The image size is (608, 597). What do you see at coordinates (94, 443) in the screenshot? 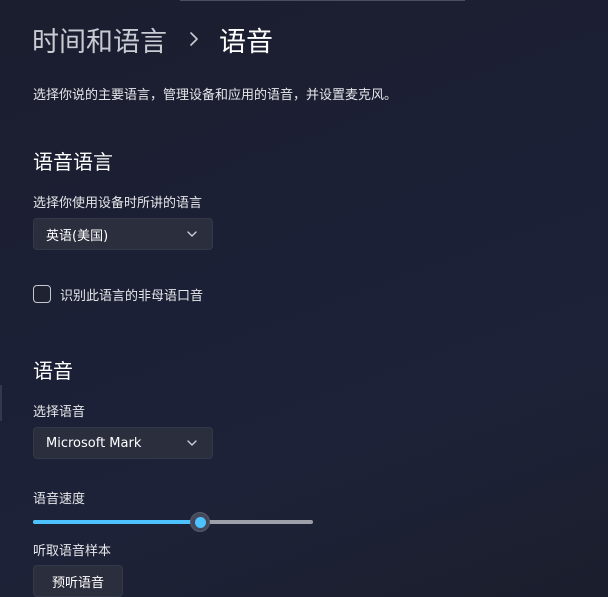
I see `voice-value: Microsoft Mark` at bounding box center [94, 443].